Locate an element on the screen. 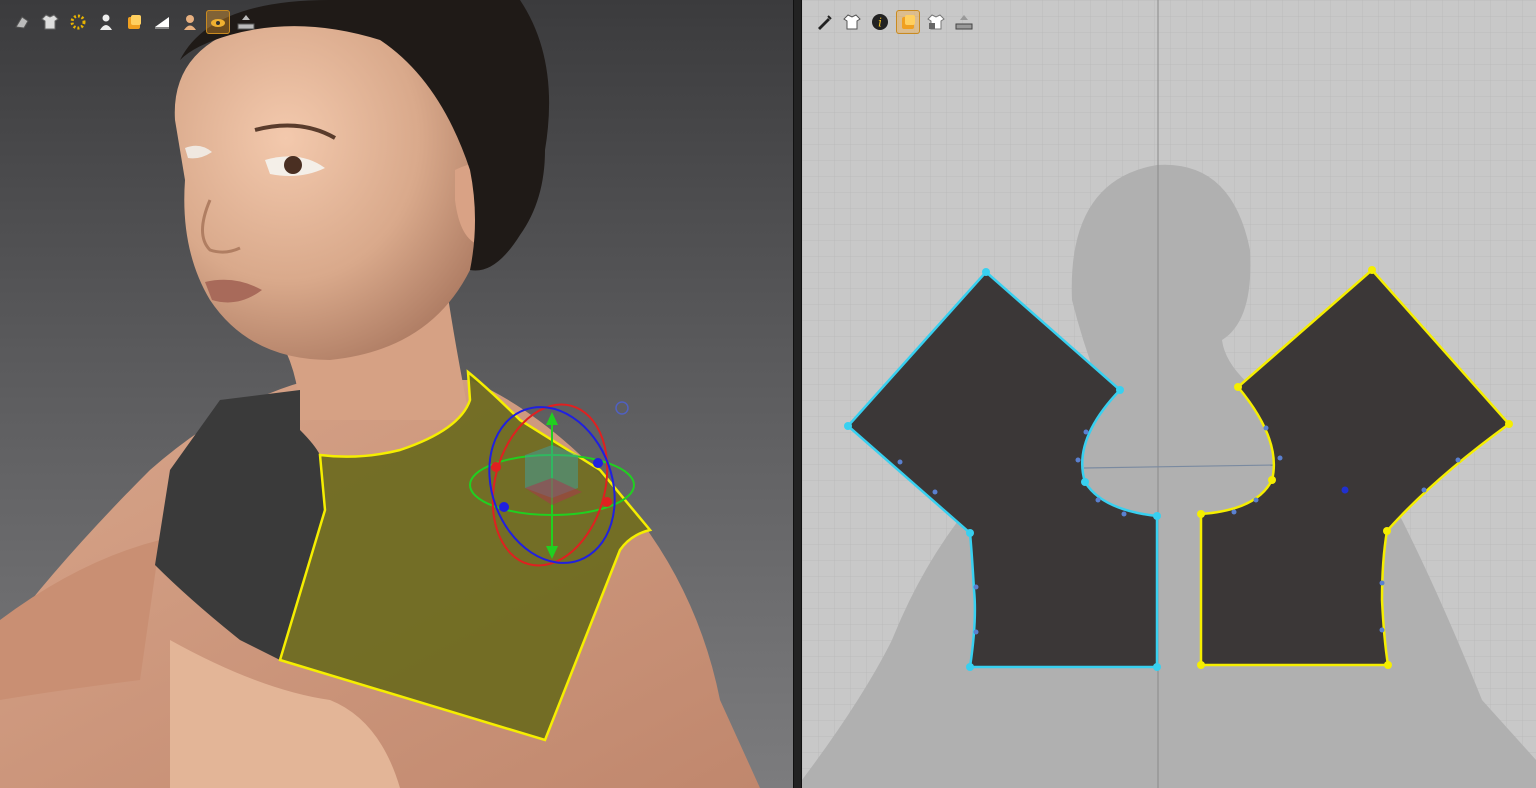 The height and width of the screenshot is (788, 1536). lock-garment-button is located at coordinates (936, 22).